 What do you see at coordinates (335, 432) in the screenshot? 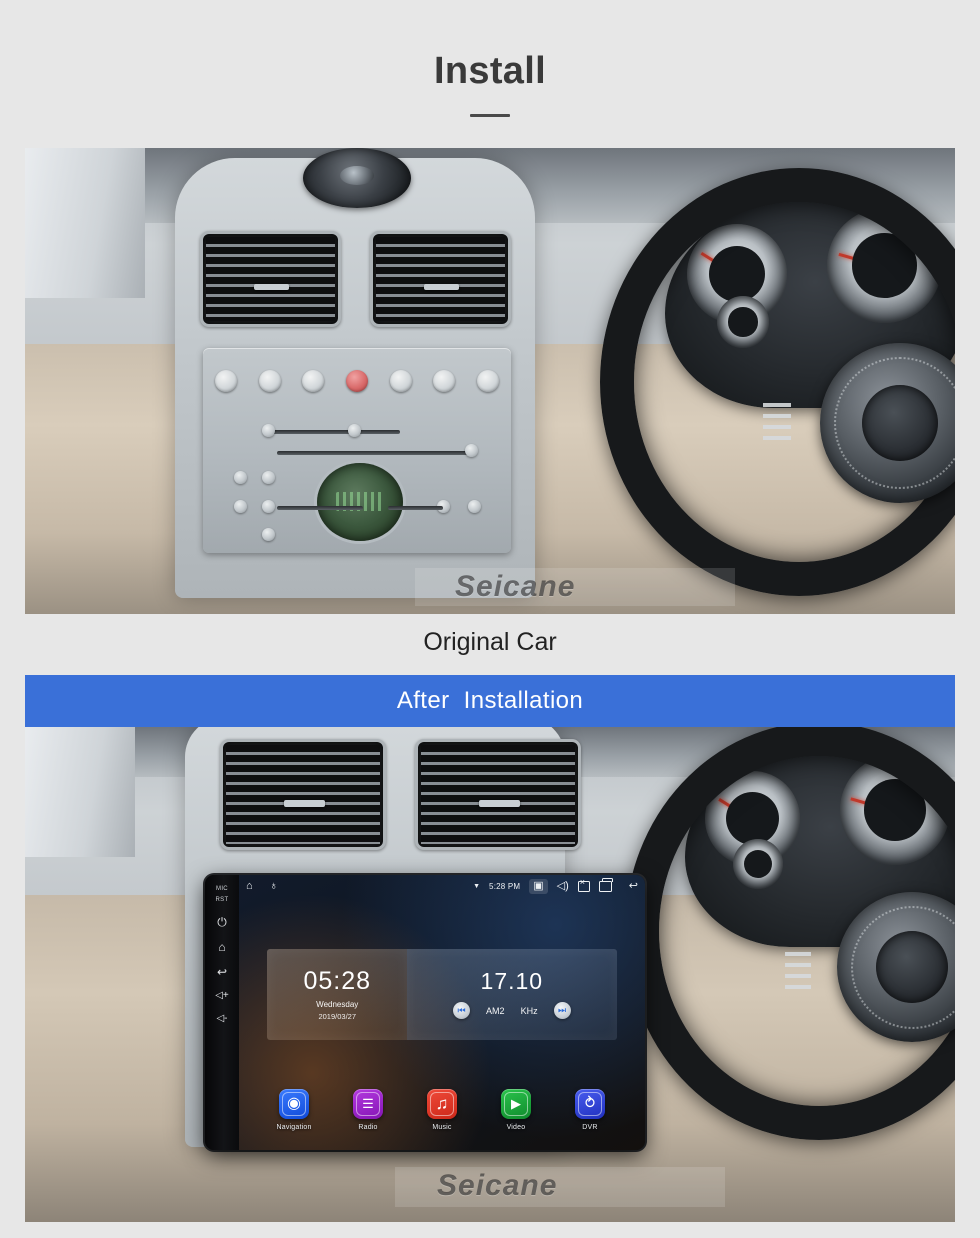
I see `fader-slider-top` at bounding box center [335, 432].